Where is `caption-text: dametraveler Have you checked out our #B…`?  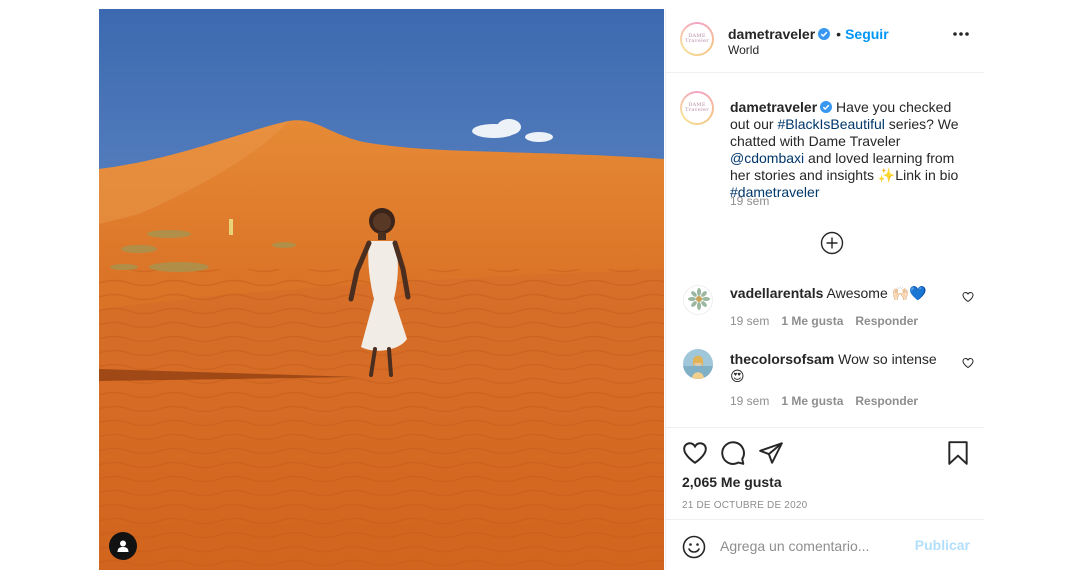 caption-text: dametraveler Have you checked out our #B… is located at coordinates (852, 150).